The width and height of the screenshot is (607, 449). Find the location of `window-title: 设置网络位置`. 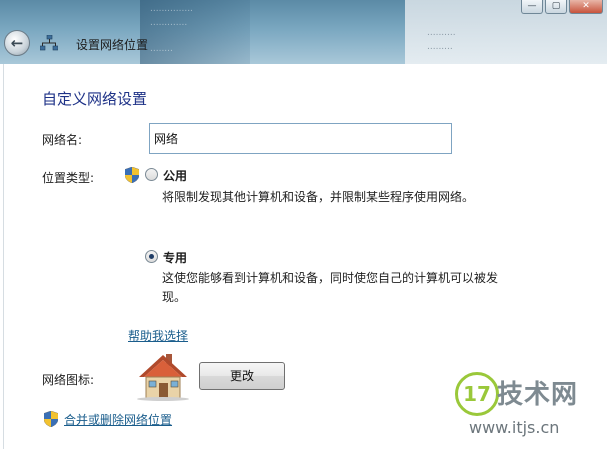

window-title: 设置网络位置 is located at coordinates (112, 45).